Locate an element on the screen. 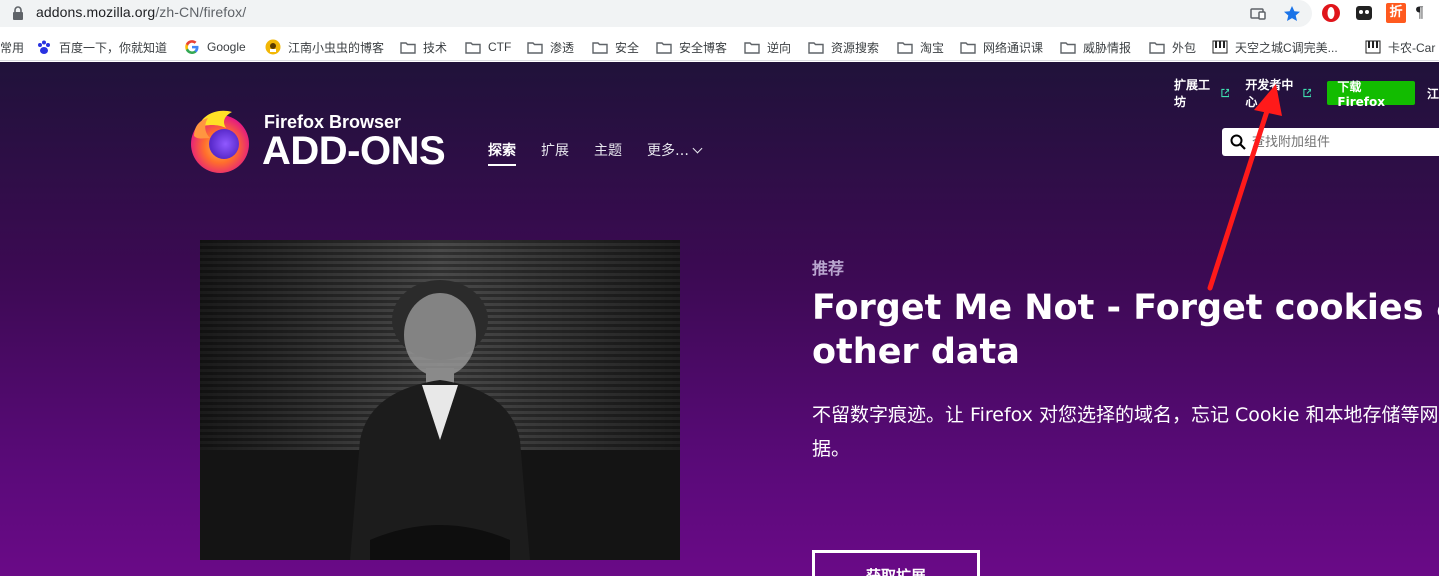  bookmark-item: 网络通识课 is located at coordinates (1001, 47).